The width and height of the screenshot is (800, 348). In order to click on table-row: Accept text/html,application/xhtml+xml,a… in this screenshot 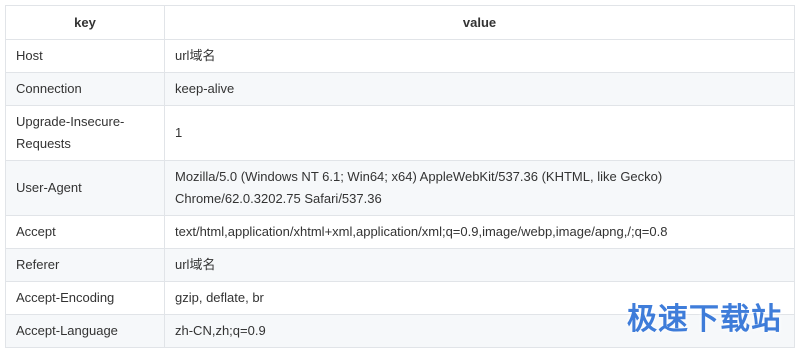, I will do `click(400, 232)`.